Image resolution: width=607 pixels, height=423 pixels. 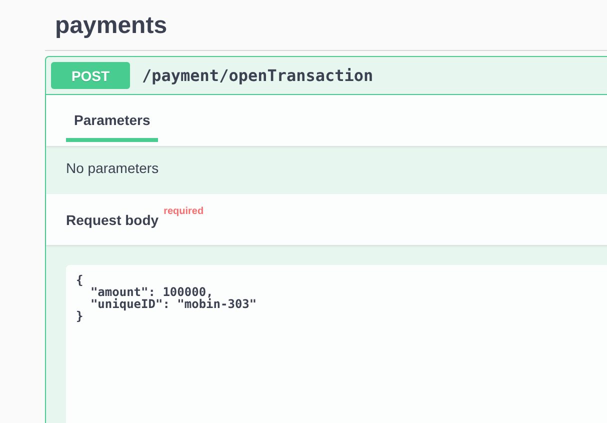 I want to click on section-title: payments, so click(x=331, y=26).